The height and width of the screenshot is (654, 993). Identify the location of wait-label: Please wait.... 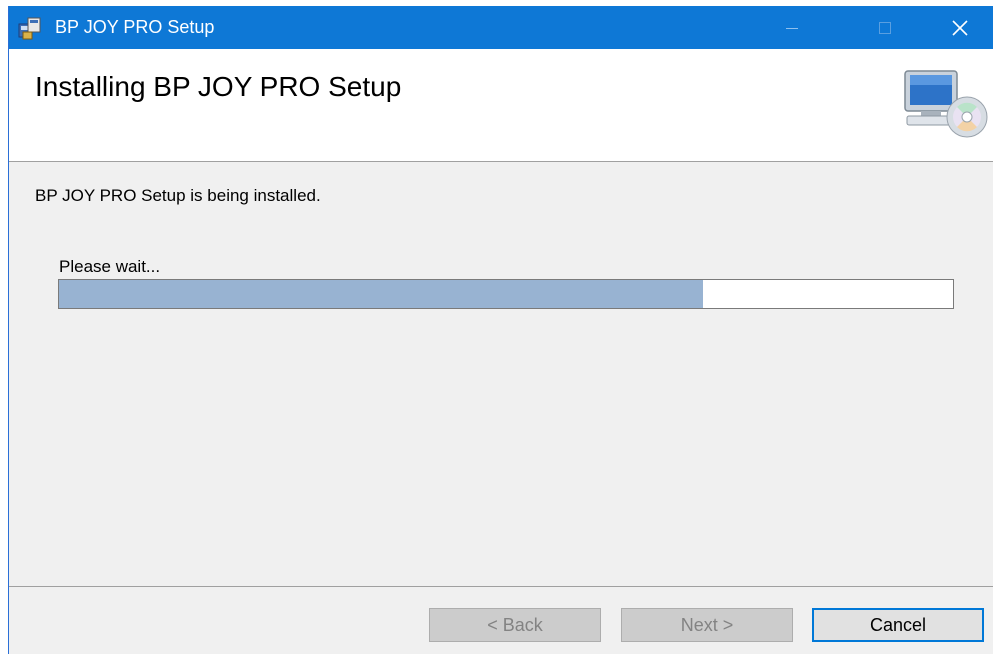
(110, 266).